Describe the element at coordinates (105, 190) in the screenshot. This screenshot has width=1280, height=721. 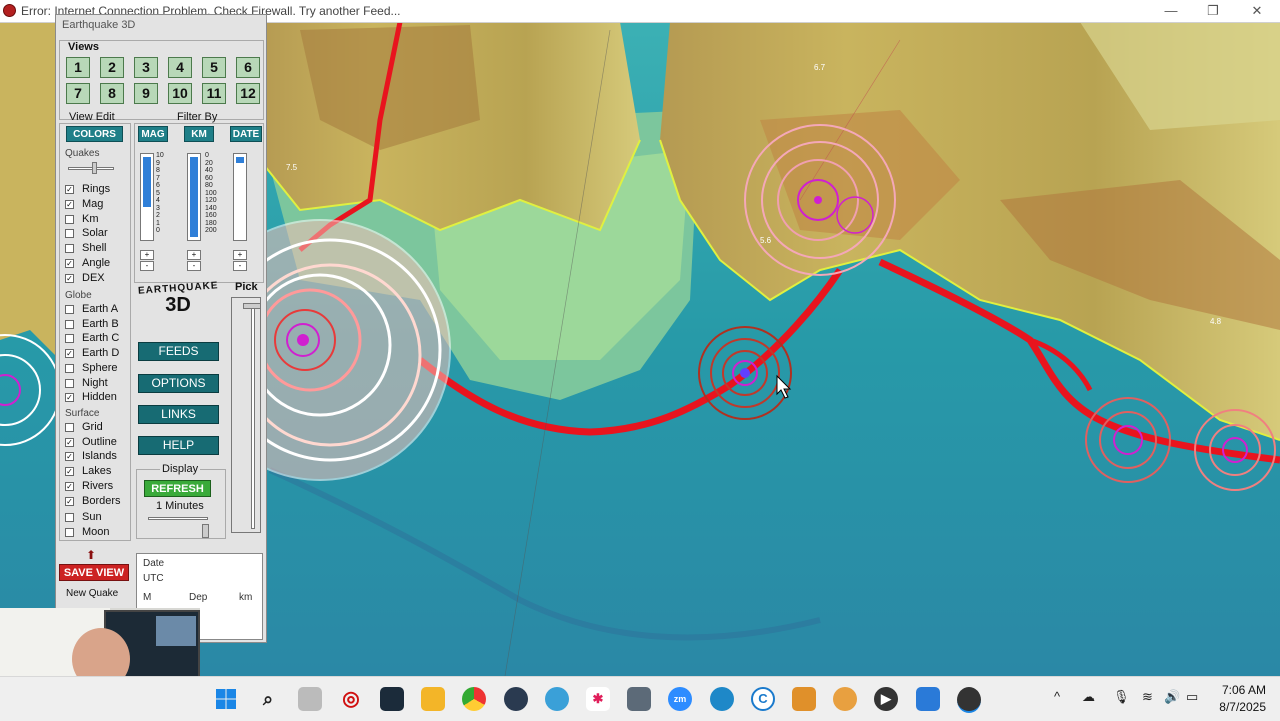
I see `checkbox-rings: ✓ Rings` at that location.